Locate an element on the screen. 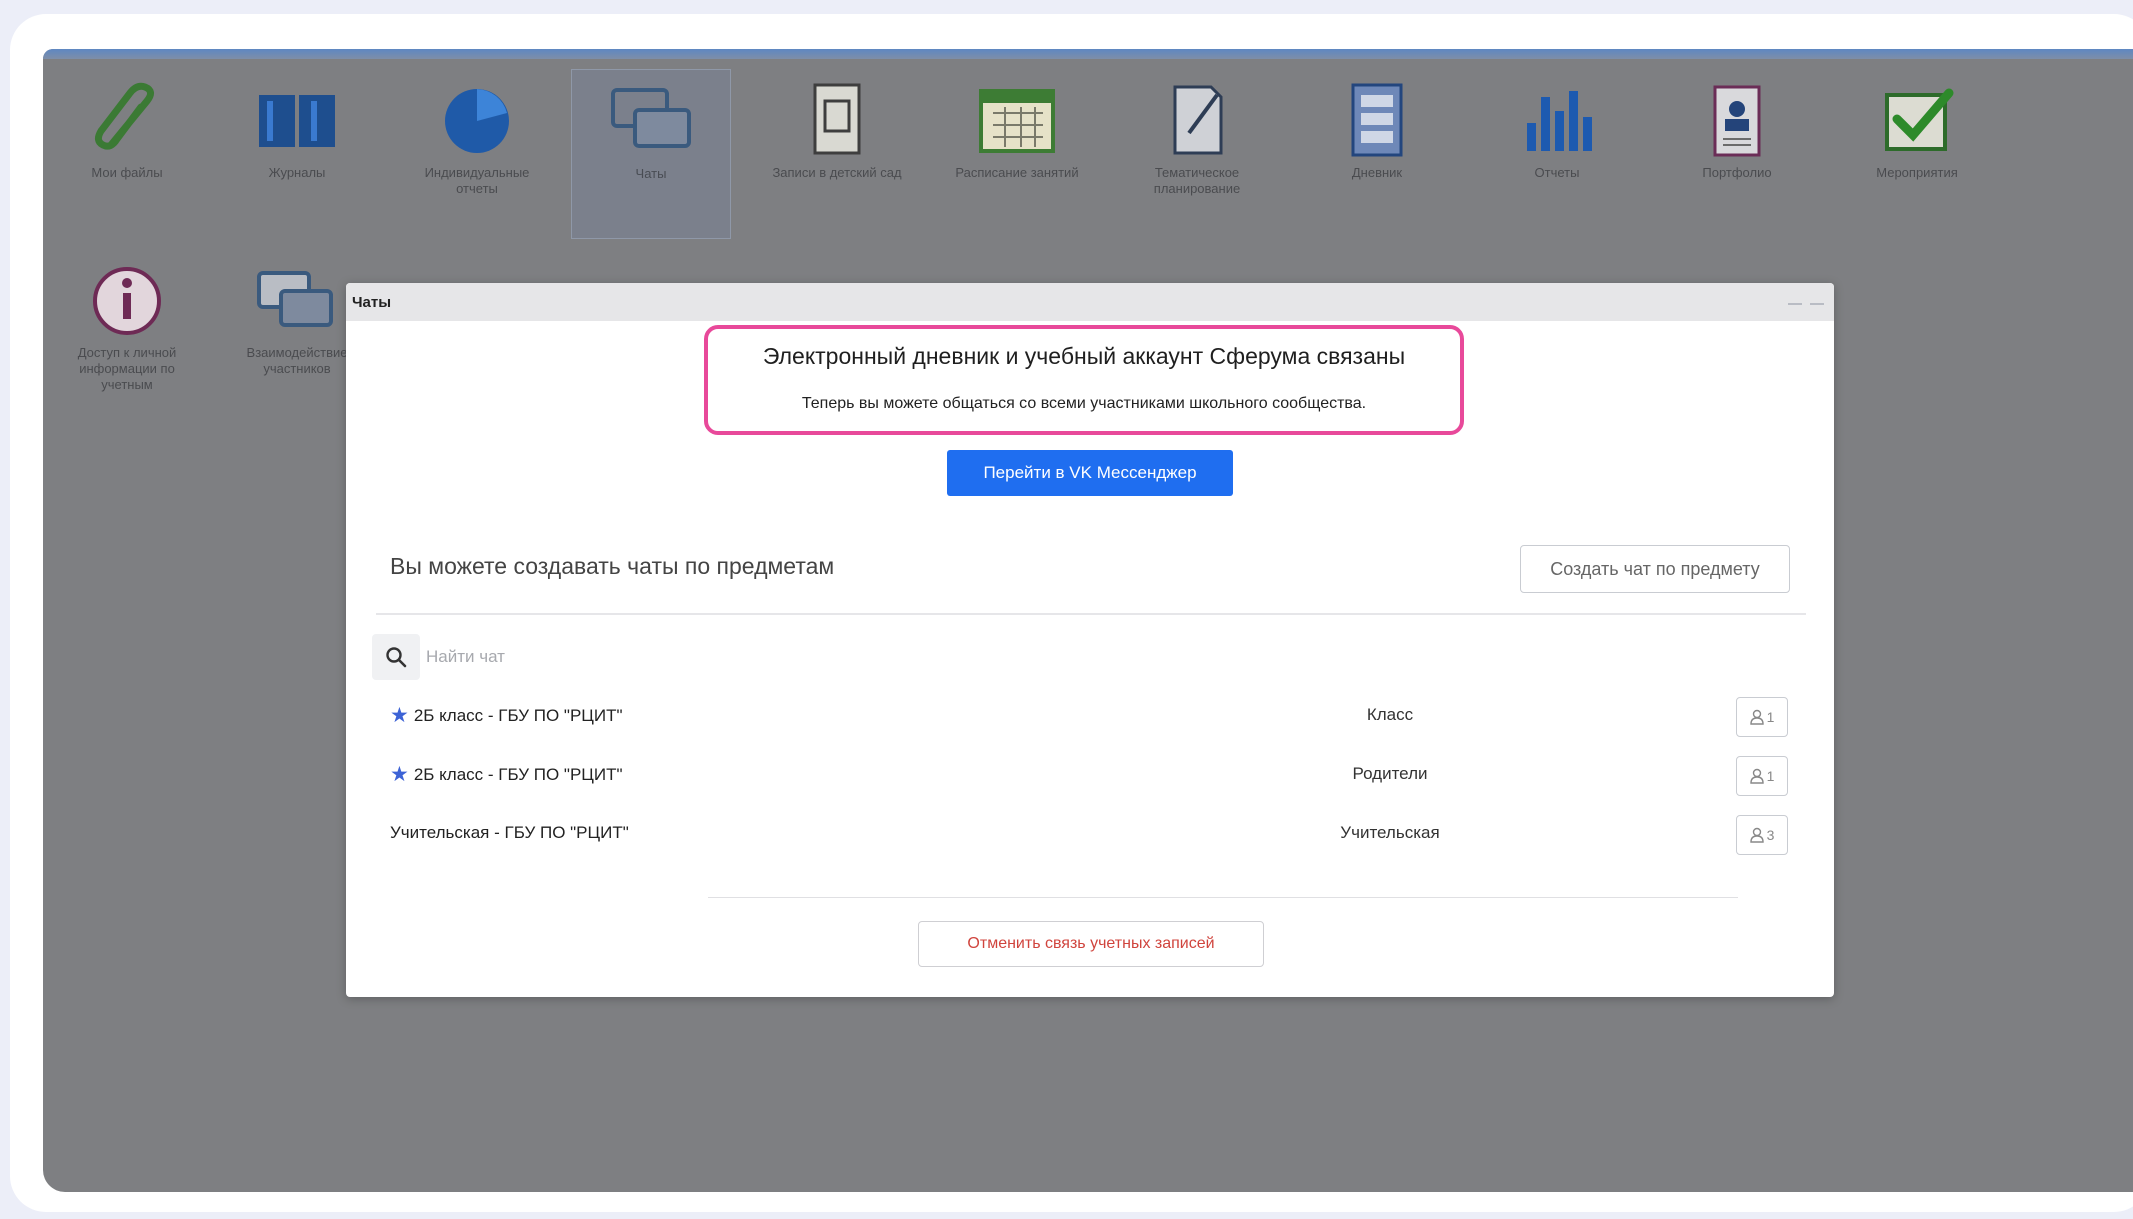  chat-type: Родители is located at coordinates (1390, 773).